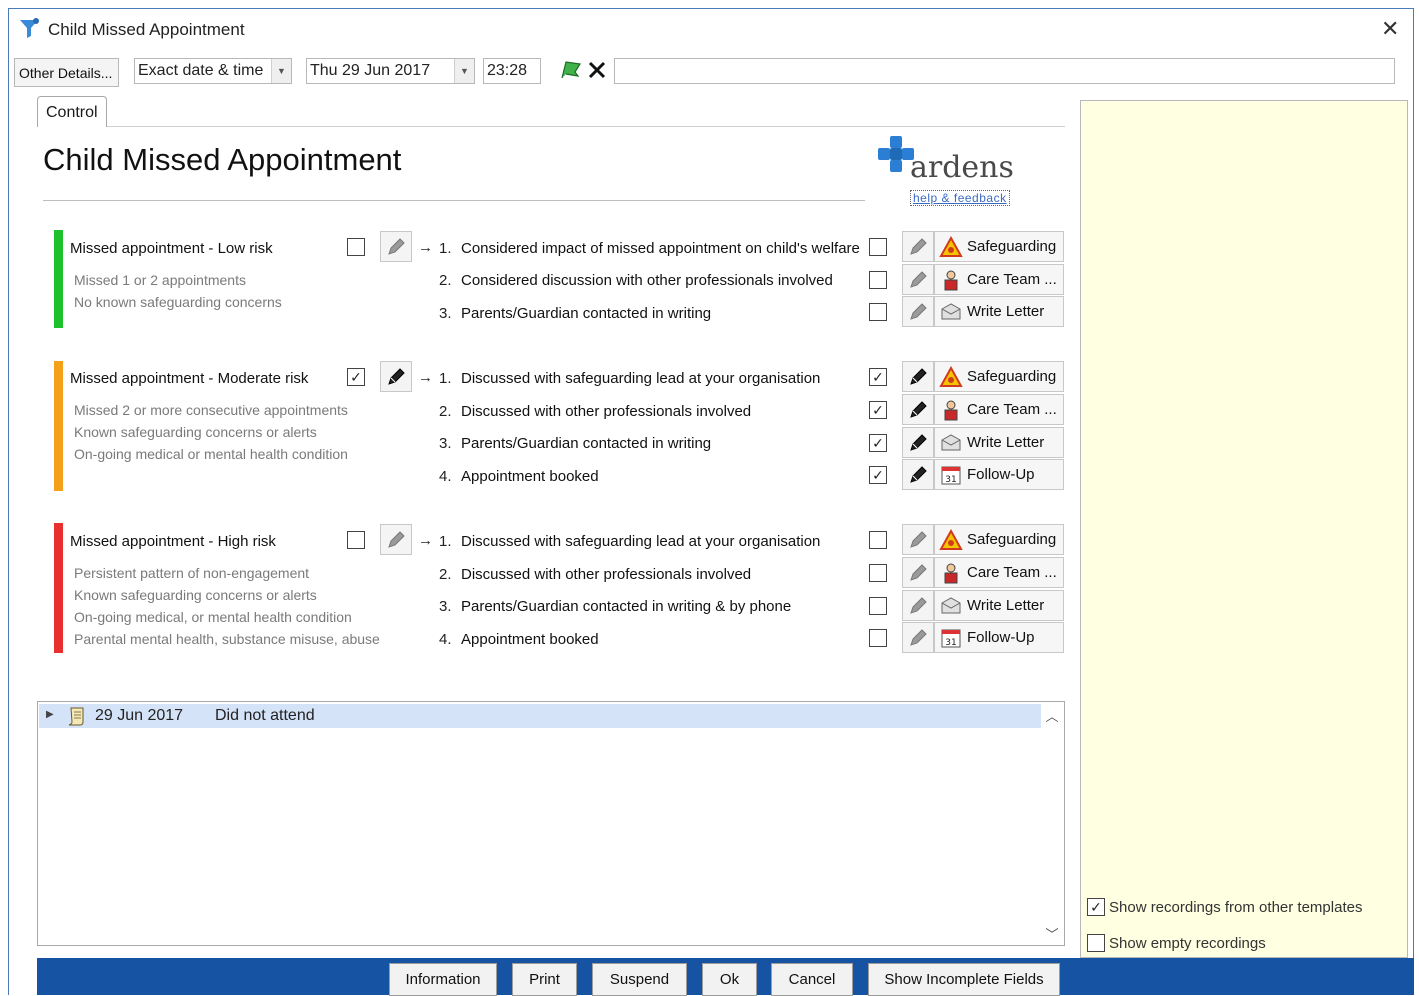 This screenshot has height=996, width=1419. I want to click on time-value: 23:28, so click(507, 70).